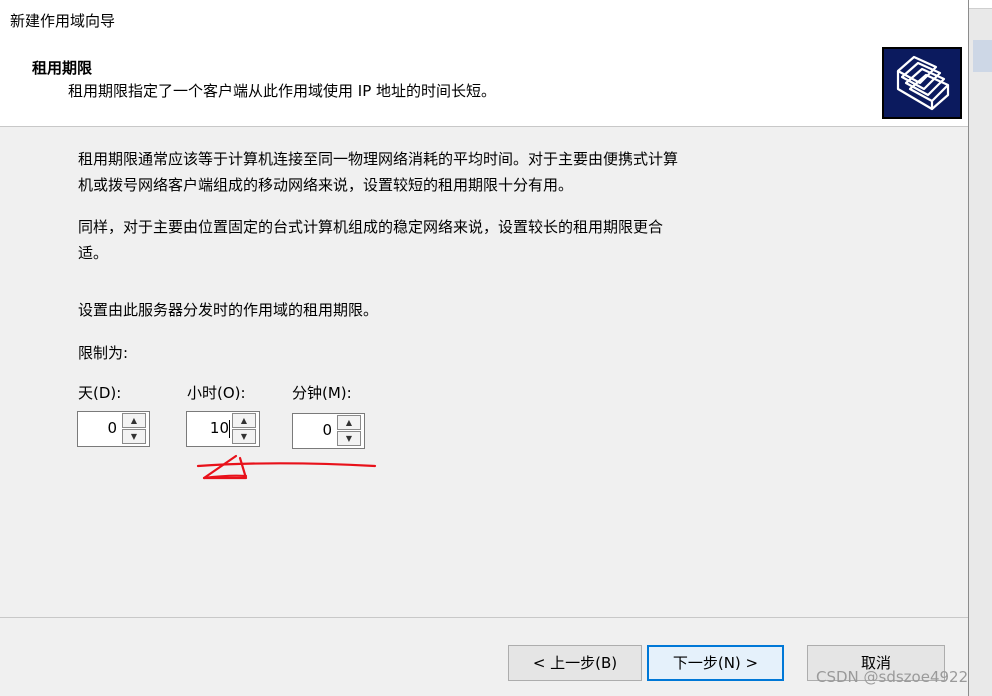  Describe the element at coordinates (892, 677) in the screenshot. I see `watermark: CSDN @sdszoe4922` at that location.